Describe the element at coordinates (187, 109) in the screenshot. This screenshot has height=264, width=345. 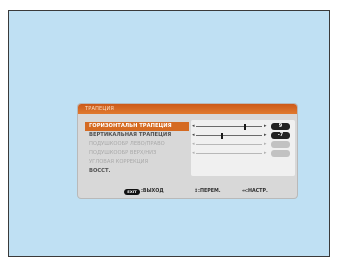
I see `menu-header: ТРАПЕЦИЯ` at that location.